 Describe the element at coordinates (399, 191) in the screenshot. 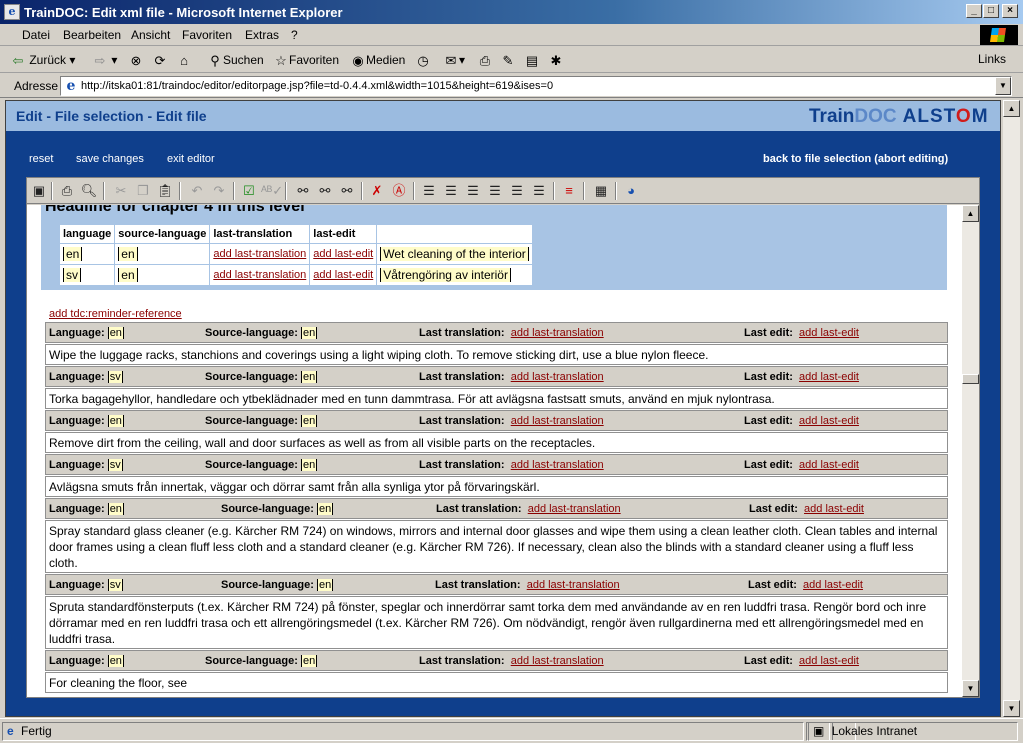

I see `attribute-icon: Ⓐ` at that location.